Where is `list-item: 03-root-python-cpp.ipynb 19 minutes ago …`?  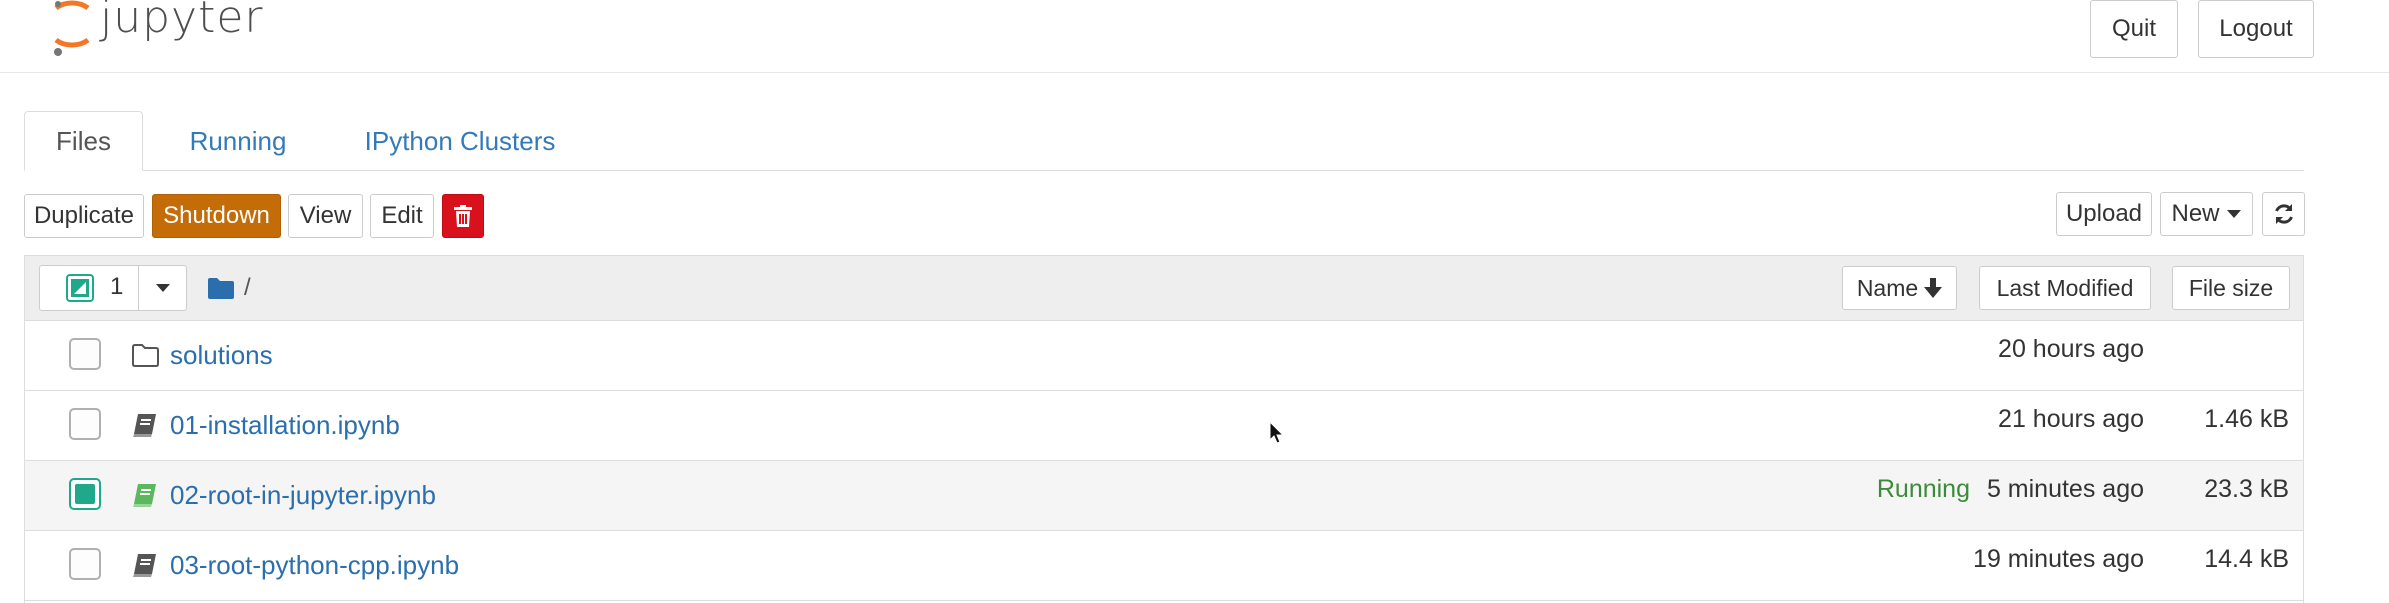
list-item: 03-root-python-cpp.ipynb 19 minutes ago … is located at coordinates (1164, 566).